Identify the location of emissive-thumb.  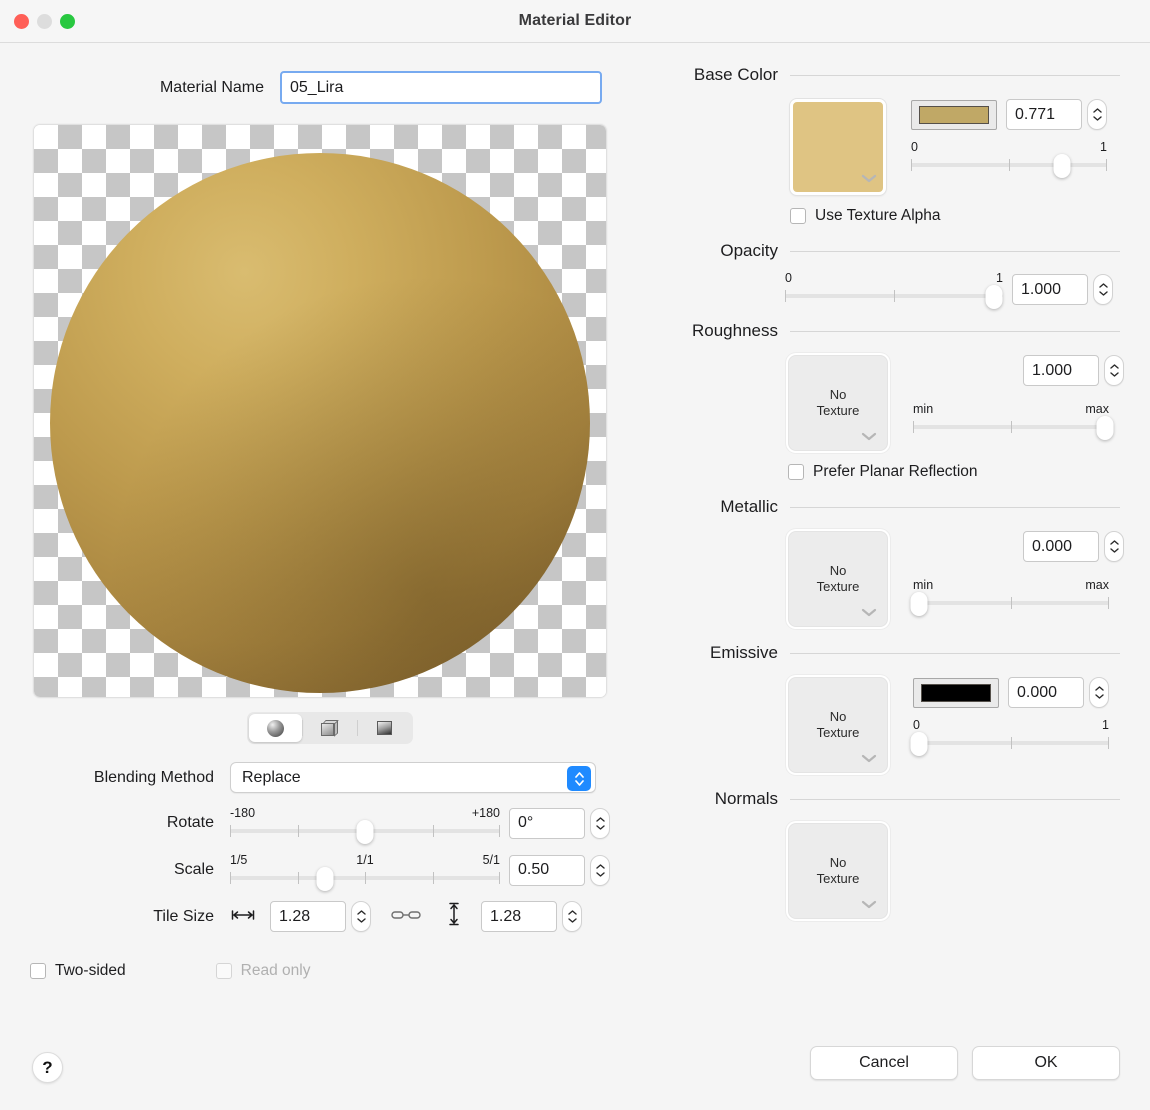
(919, 744).